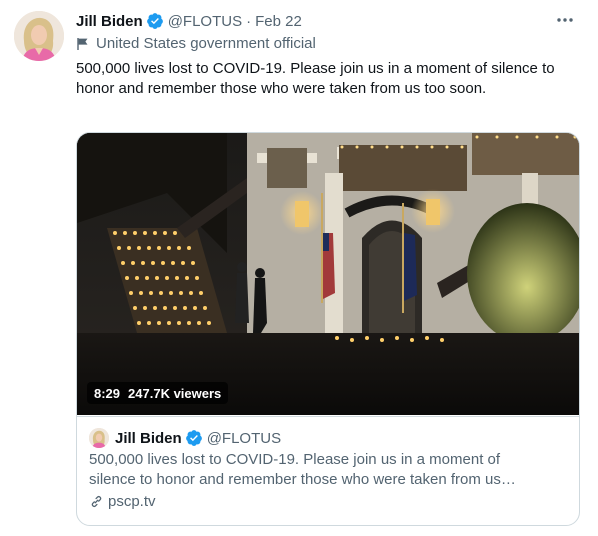  I want to click on video-stats-badge: 8:29 247.7K viewers, so click(158, 393).